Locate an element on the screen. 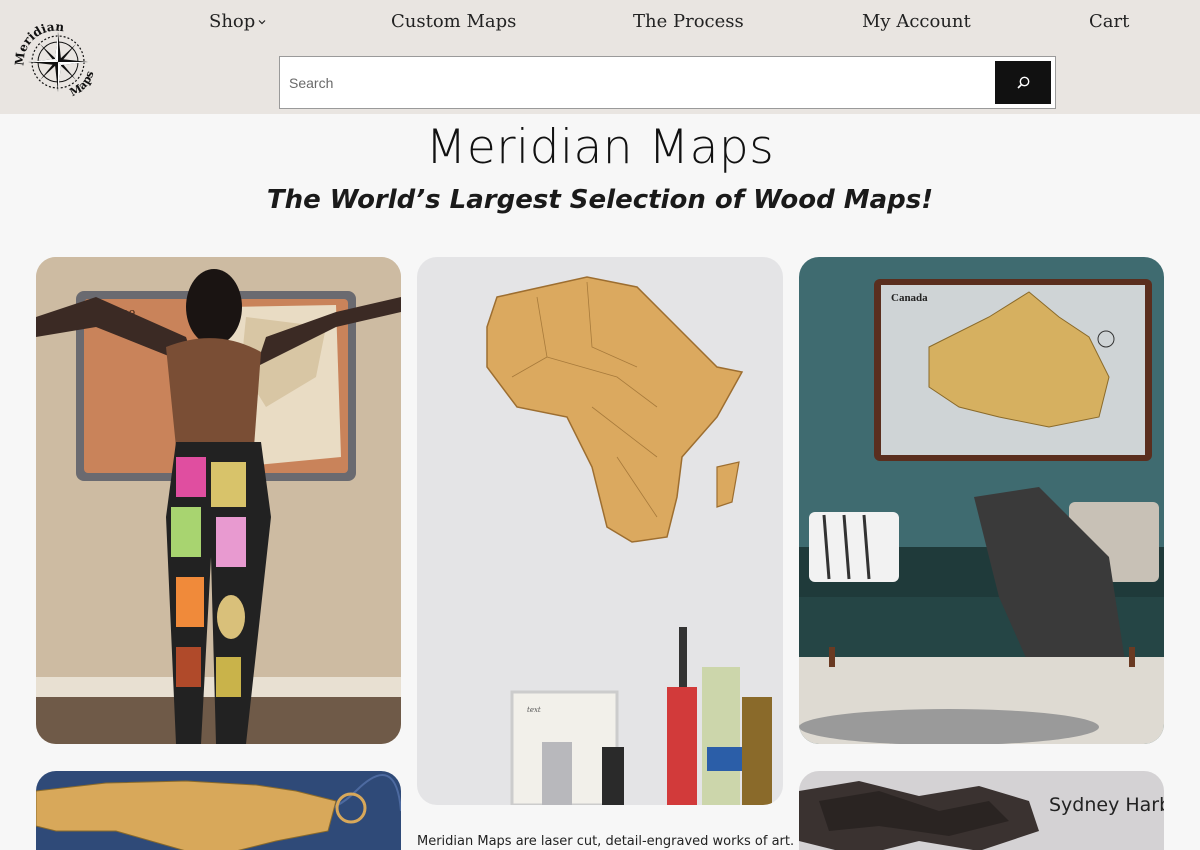 This screenshot has height=850, width=1200. search-icon is located at coordinates (1023, 82).